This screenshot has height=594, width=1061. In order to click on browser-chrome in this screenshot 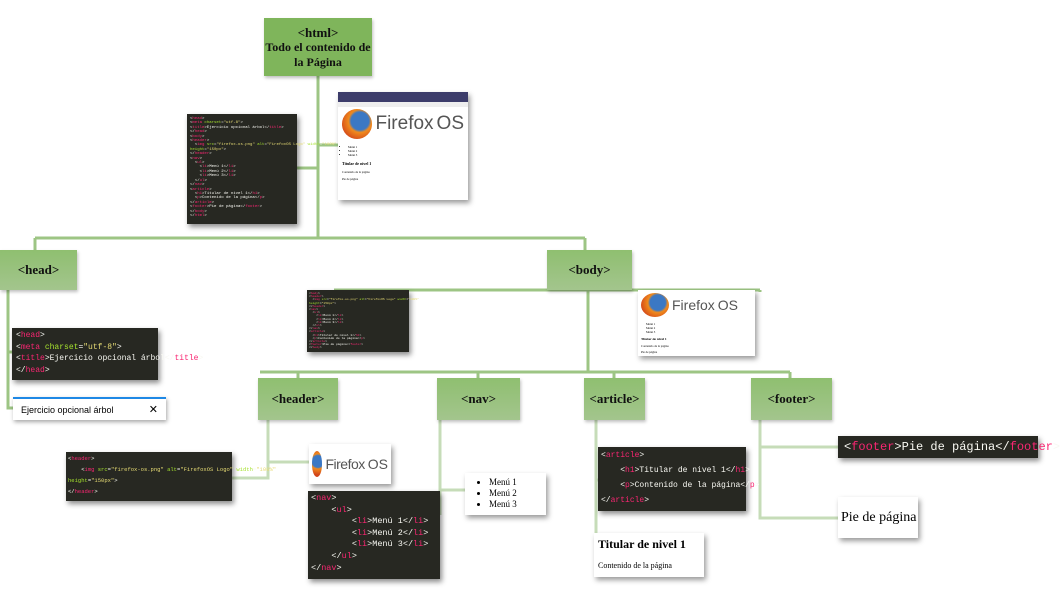, I will do `click(403, 97)`.